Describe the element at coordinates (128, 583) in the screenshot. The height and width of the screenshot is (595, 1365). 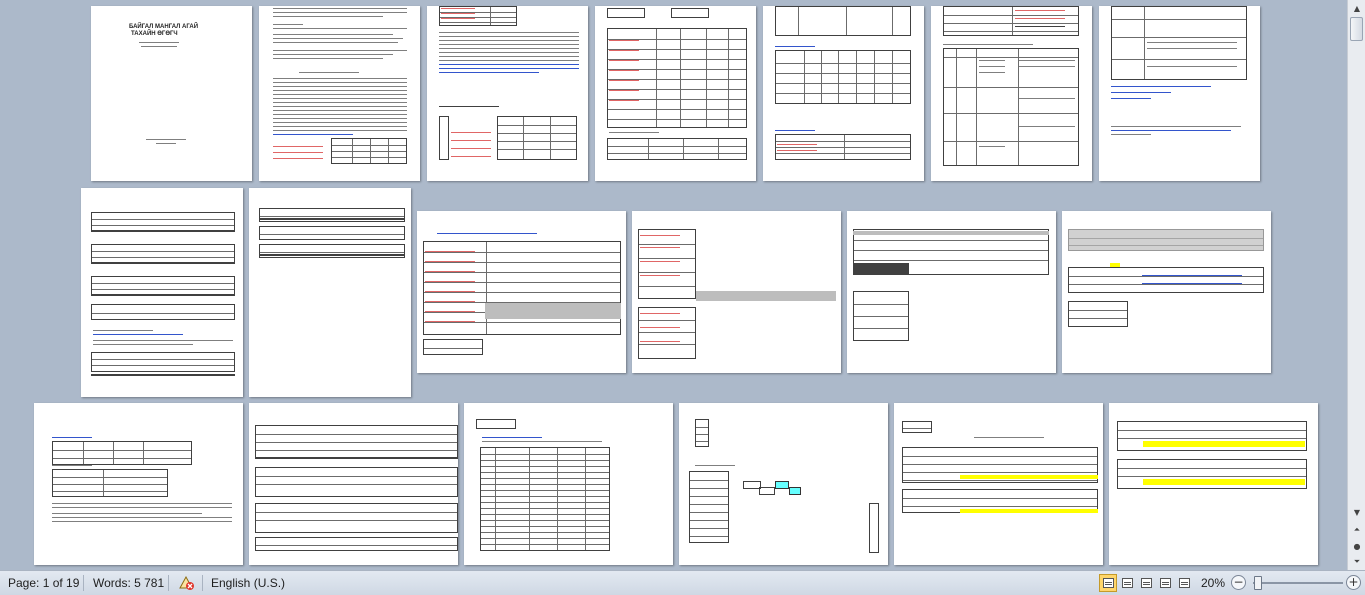
I see `word-count: Words: 5 781` at that location.